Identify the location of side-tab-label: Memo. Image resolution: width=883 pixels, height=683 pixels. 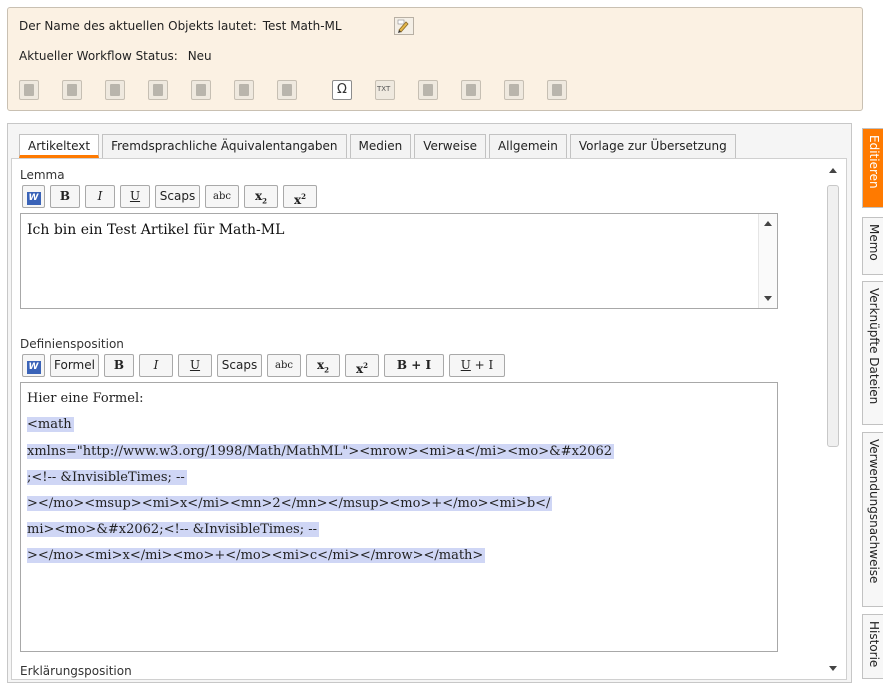
(874, 242).